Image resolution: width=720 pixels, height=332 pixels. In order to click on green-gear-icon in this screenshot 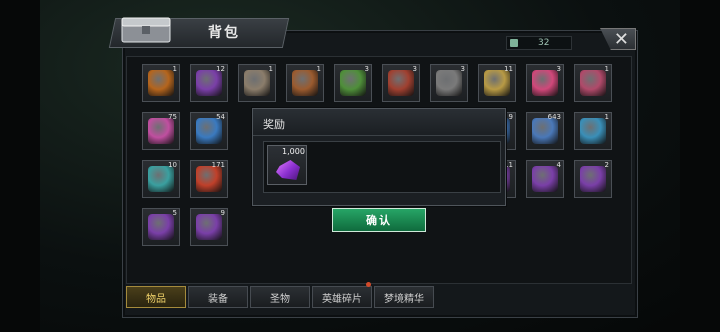, I will do `click(353, 83)`.